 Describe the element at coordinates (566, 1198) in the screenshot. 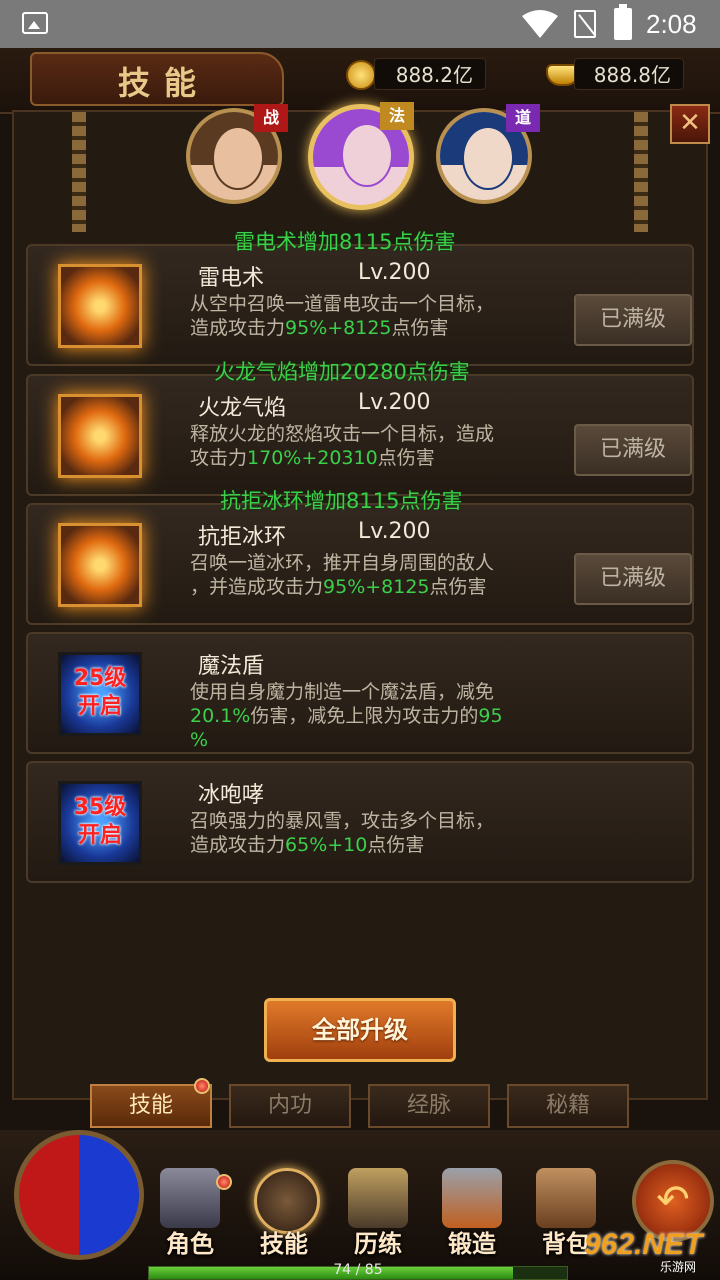

I see `bag-icon` at that location.